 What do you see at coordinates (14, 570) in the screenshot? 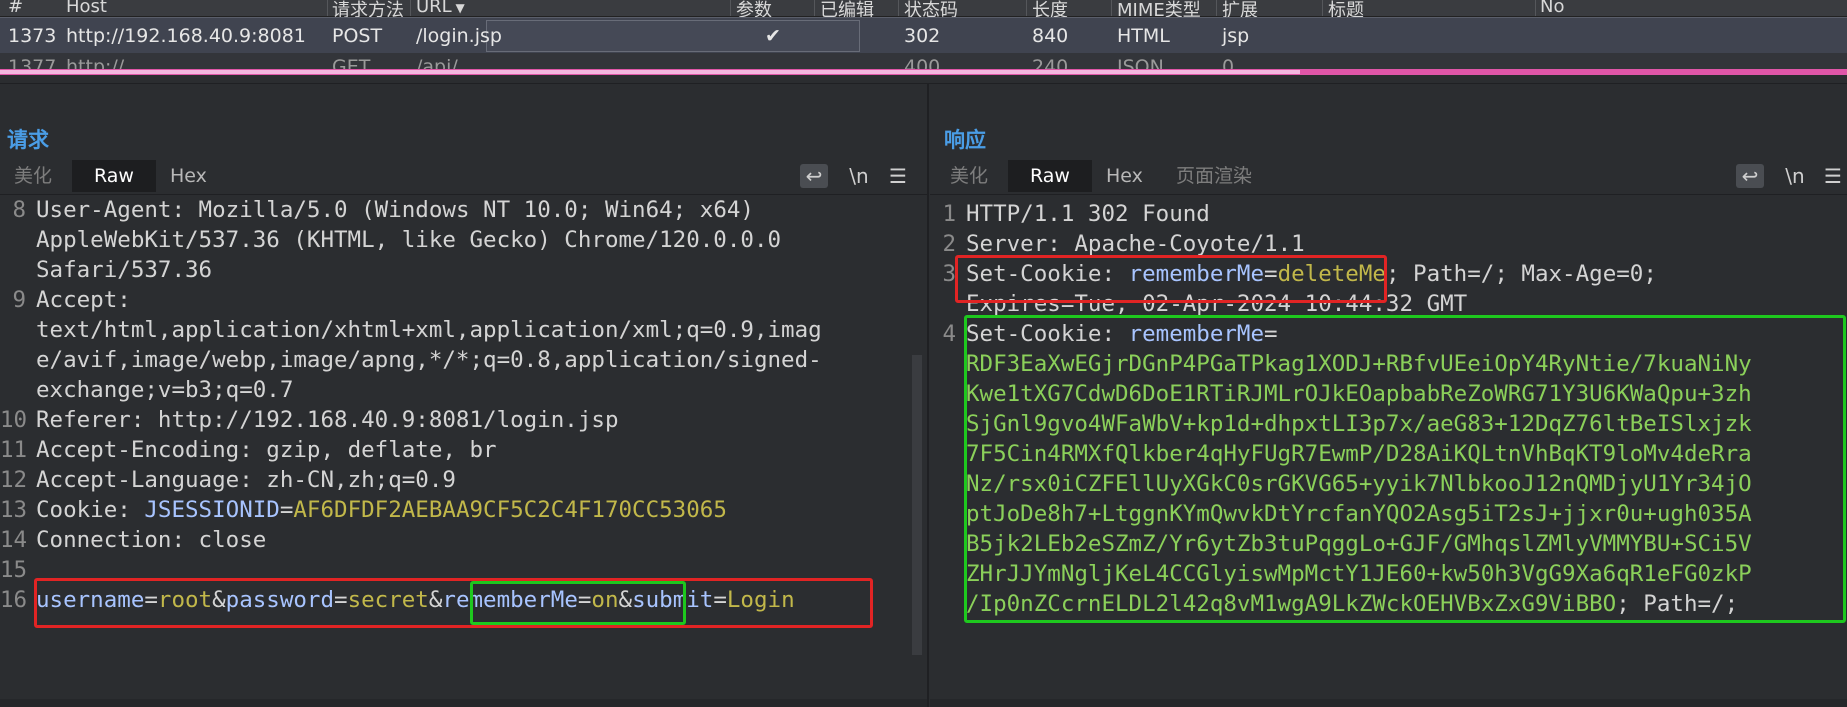
I see `line-number: 15` at bounding box center [14, 570].